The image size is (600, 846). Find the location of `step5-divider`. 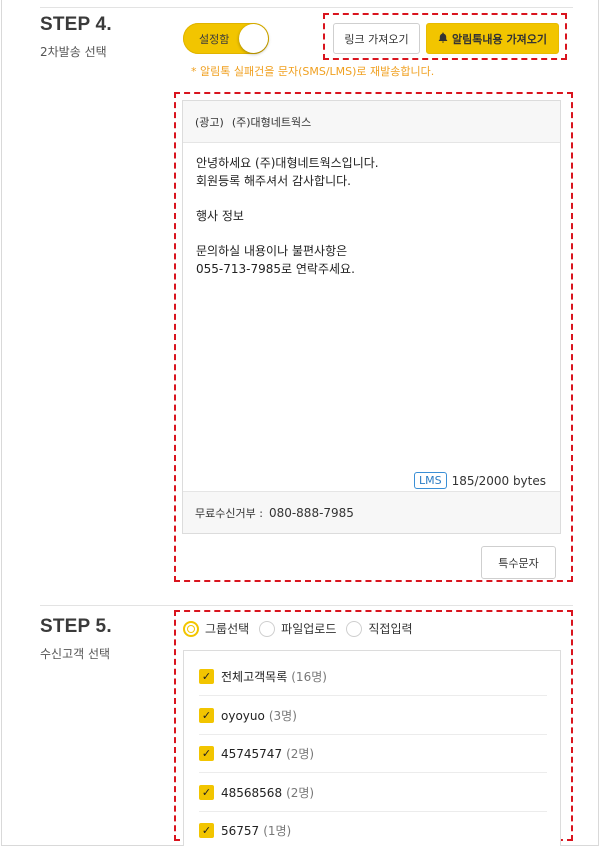

step5-divider is located at coordinates (306, 605).